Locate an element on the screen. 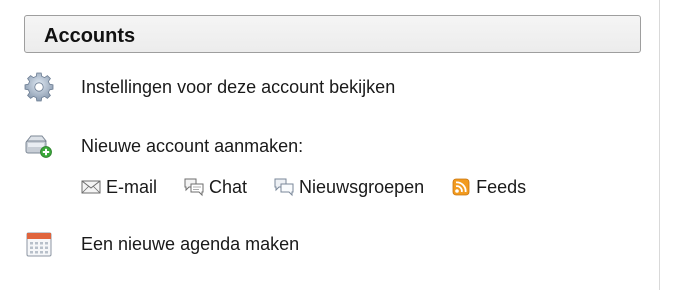 The height and width of the screenshot is (290, 675). section-title: Accounts is located at coordinates (90, 36).